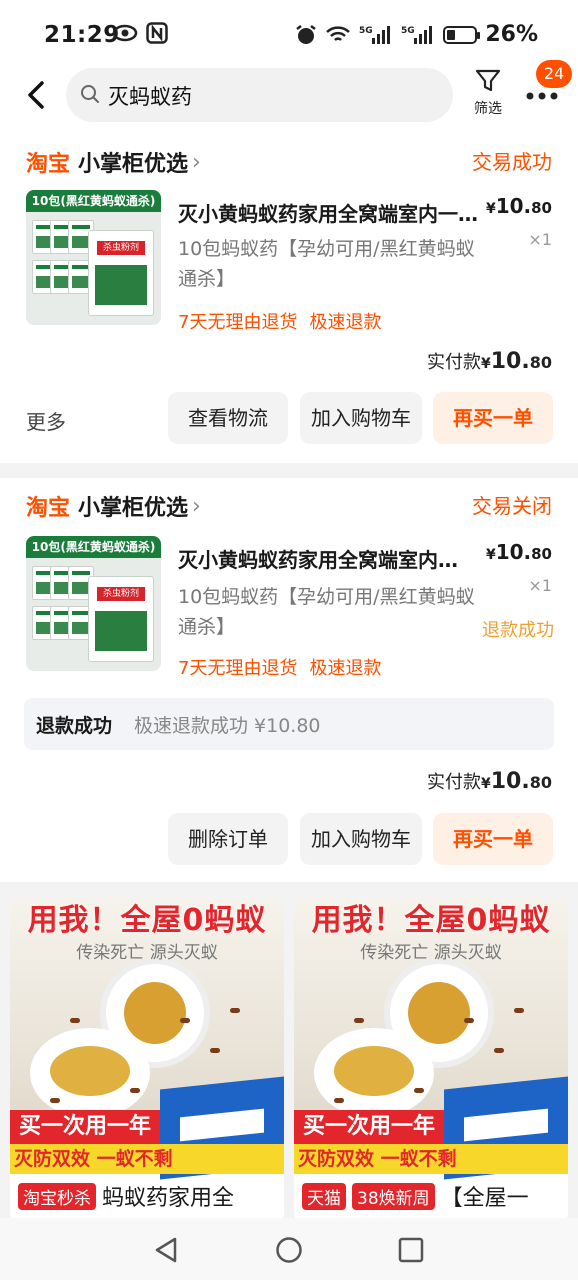 This screenshot has height=1280, width=578. Describe the element at coordinates (417, 34) in the screenshot. I see `signal-5g-icon-2: 5G` at that location.